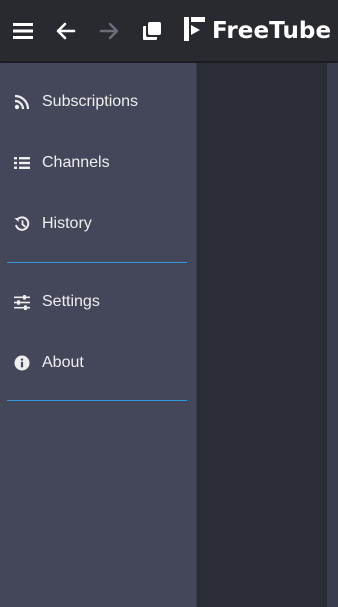 Image resolution: width=338 pixels, height=607 pixels. What do you see at coordinates (22, 302) in the screenshot?
I see `sliders-icon` at bounding box center [22, 302].